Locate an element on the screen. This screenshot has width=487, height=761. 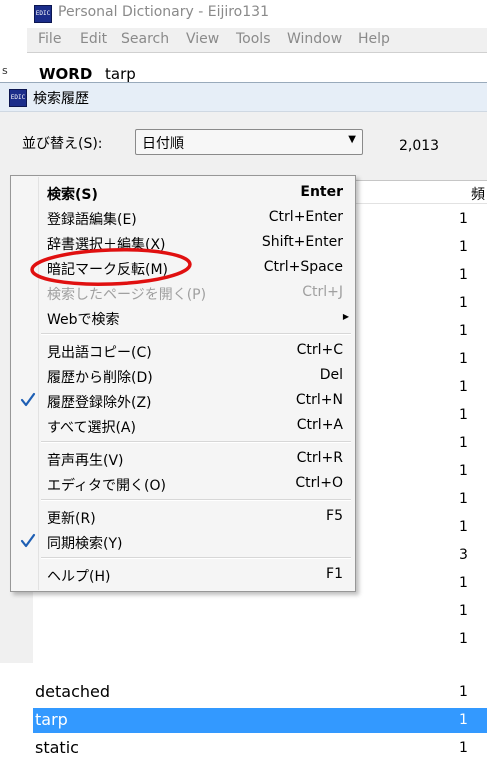
row-word: tarp is located at coordinates (51, 719).